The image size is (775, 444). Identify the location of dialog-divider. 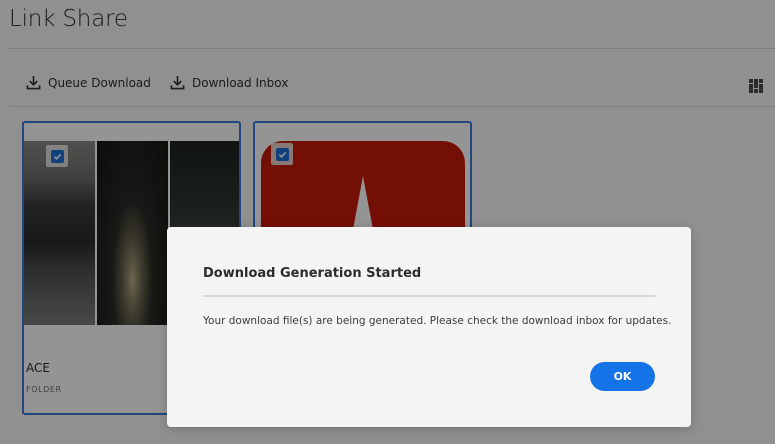
(429, 296).